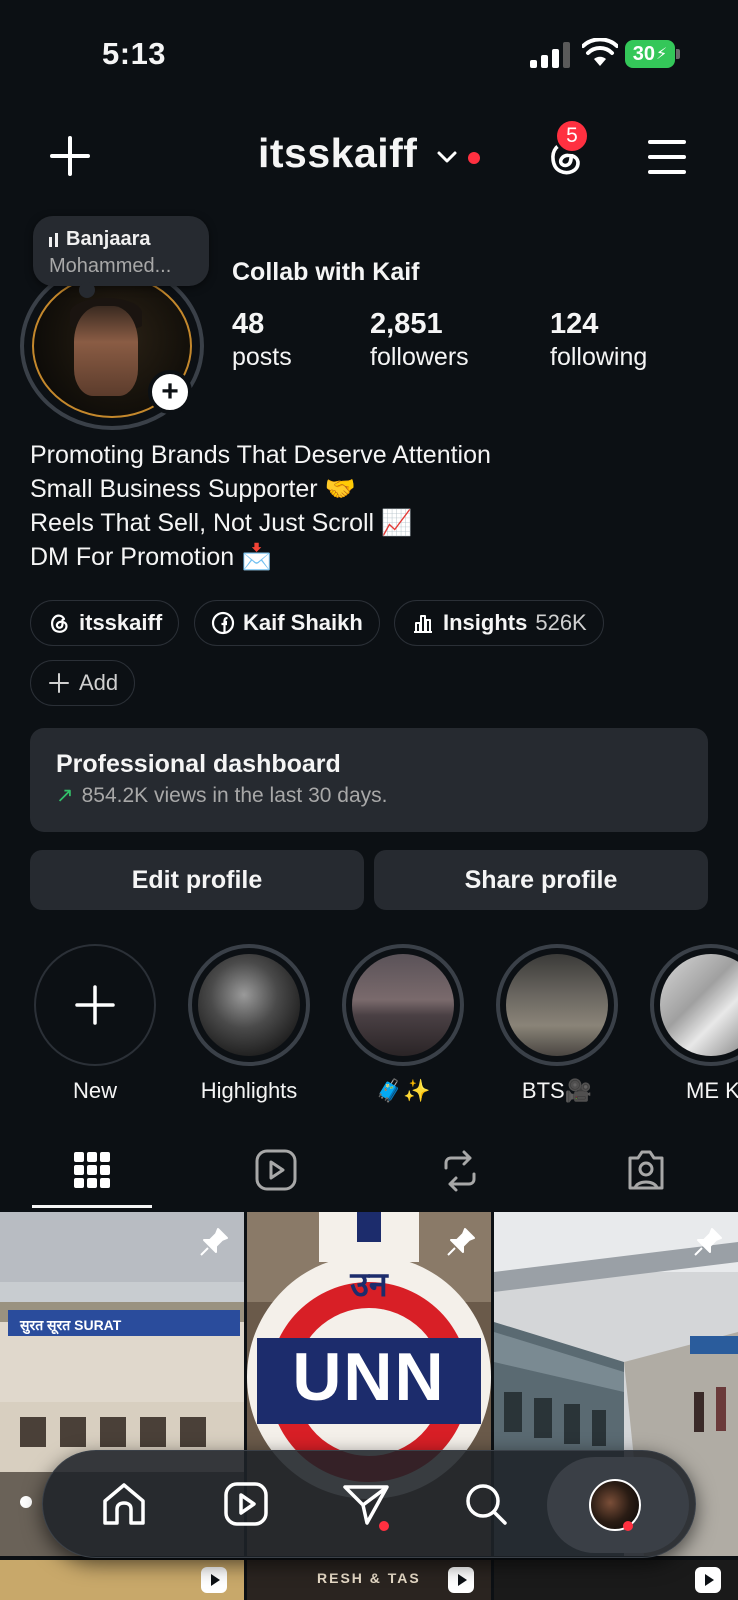  What do you see at coordinates (369, 1285) in the screenshot?
I see `post-top-text: उन` at bounding box center [369, 1285].